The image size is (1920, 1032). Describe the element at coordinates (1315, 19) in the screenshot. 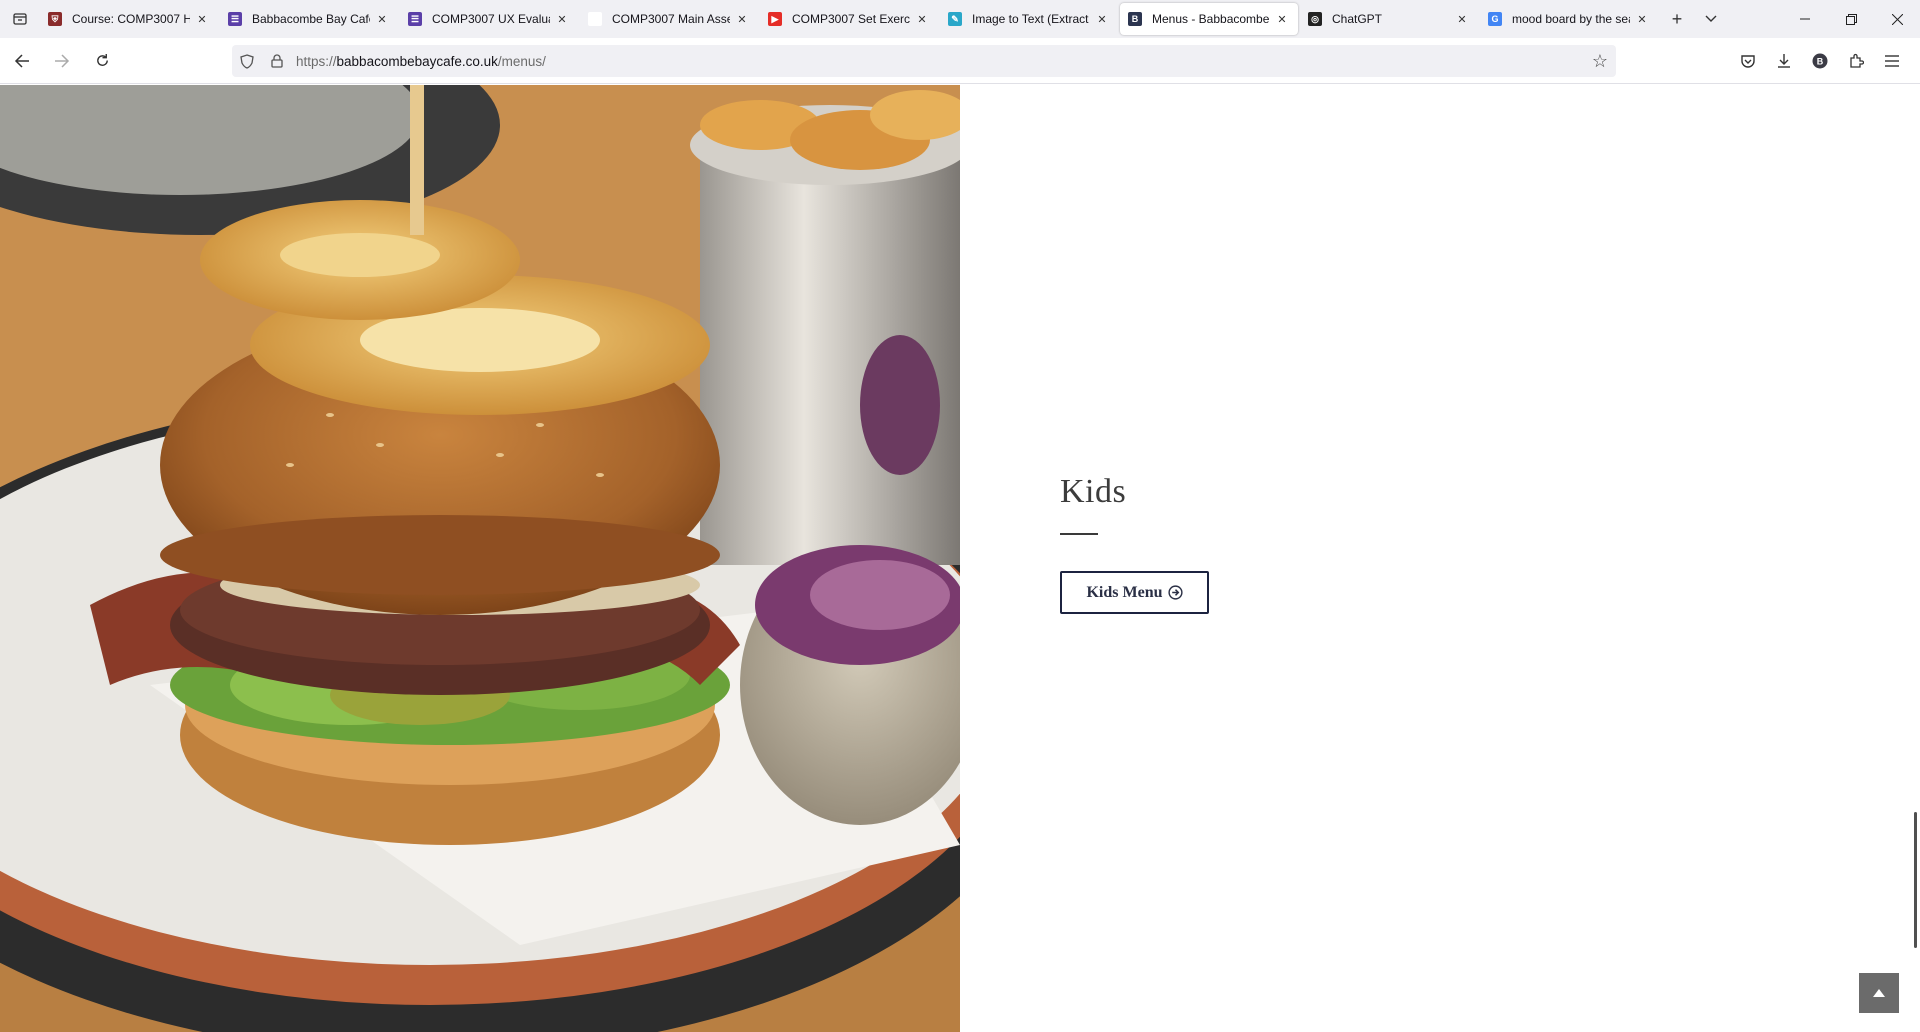

I see `tab-favicon-icon: ◎` at that location.